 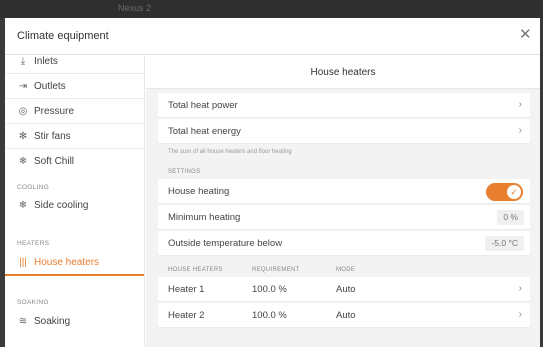 I want to click on sidebar-item-soft-chill: ❄ Soft Chill, so click(x=74, y=161).